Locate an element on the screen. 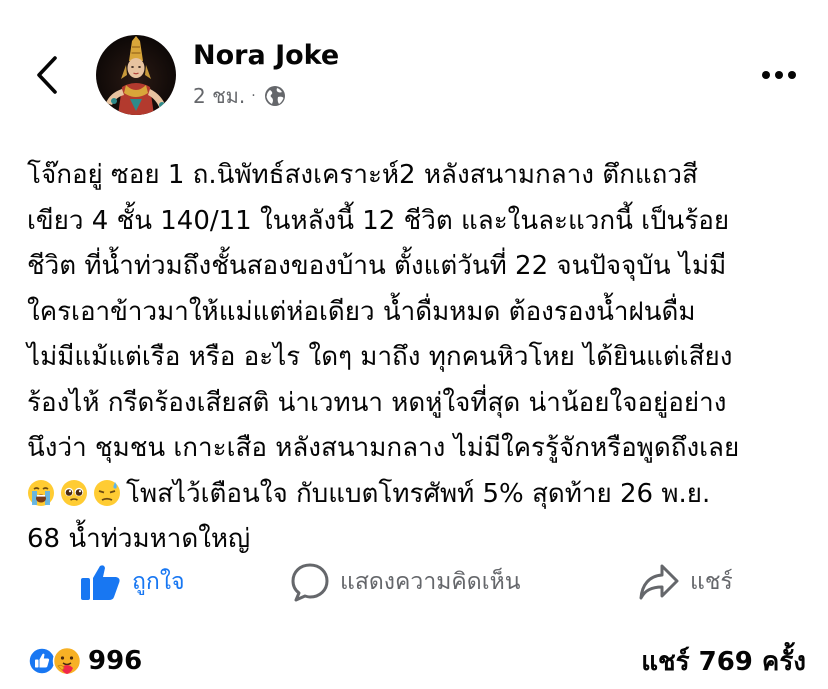 This screenshot has height=689, width=828. chevron-left-icon is located at coordinates (47, 75).